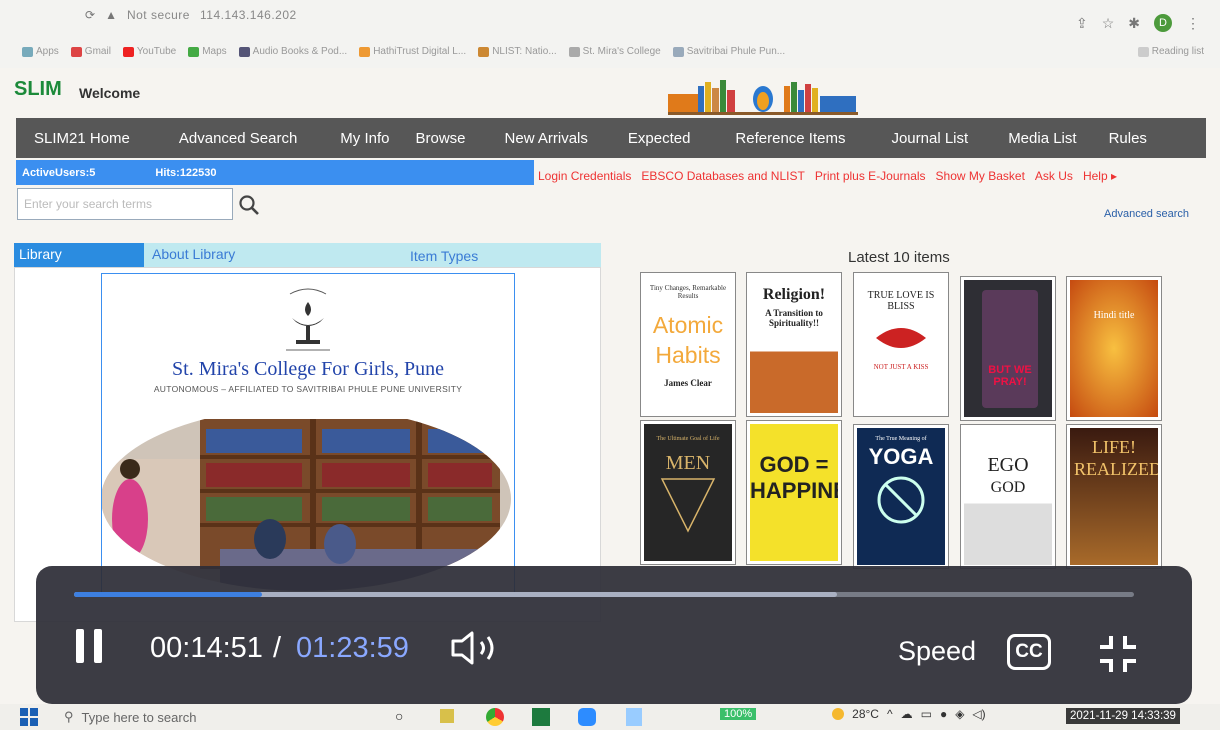 This screenshot has width=1220, height=730. What do you see at coordinates (688, 463) in the screenshot?
I see `book-title: MEN` at bounding box center [688, 463].